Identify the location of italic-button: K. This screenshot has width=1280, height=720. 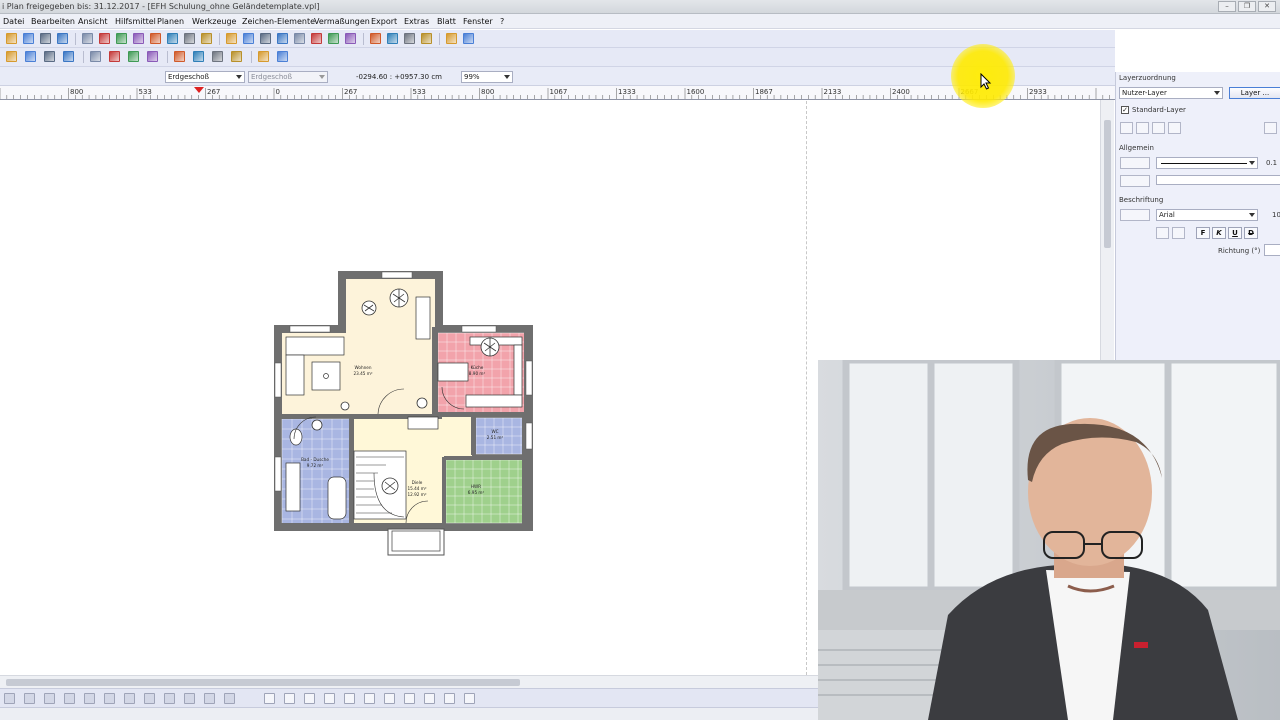
(1219, 233).